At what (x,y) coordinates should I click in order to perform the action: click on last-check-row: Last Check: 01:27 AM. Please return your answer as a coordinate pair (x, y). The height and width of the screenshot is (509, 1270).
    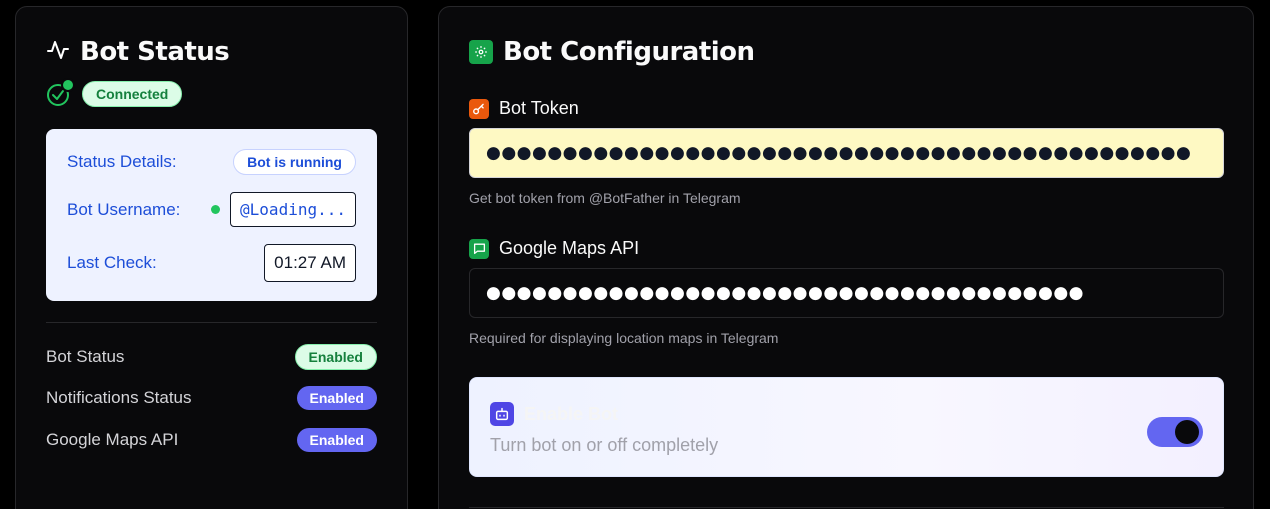
    Looking at the image, I should click on (211, 263).